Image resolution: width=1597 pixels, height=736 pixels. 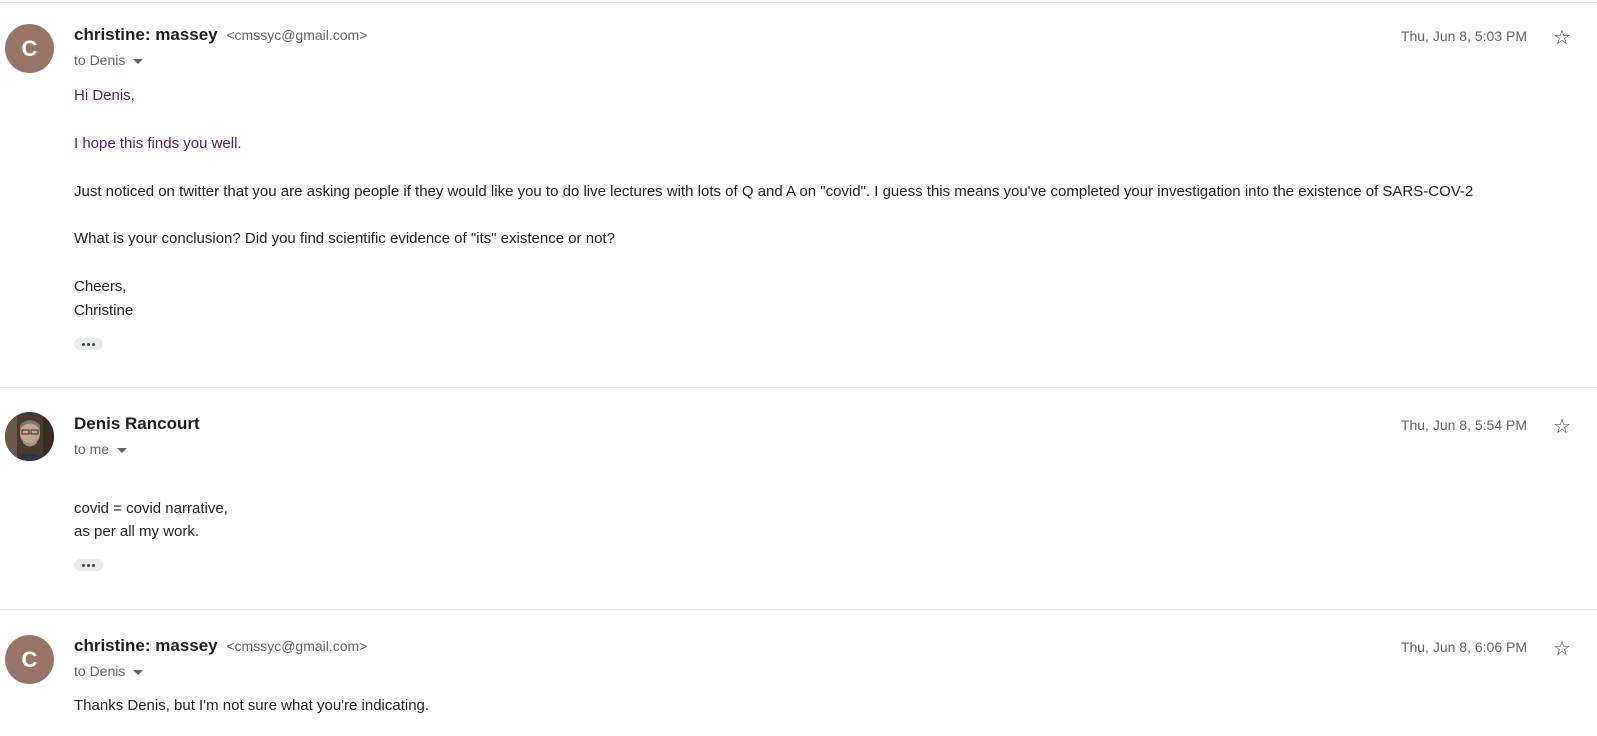 I want to click on recipient-details-toggle: to me, so click(x=101, y=449).